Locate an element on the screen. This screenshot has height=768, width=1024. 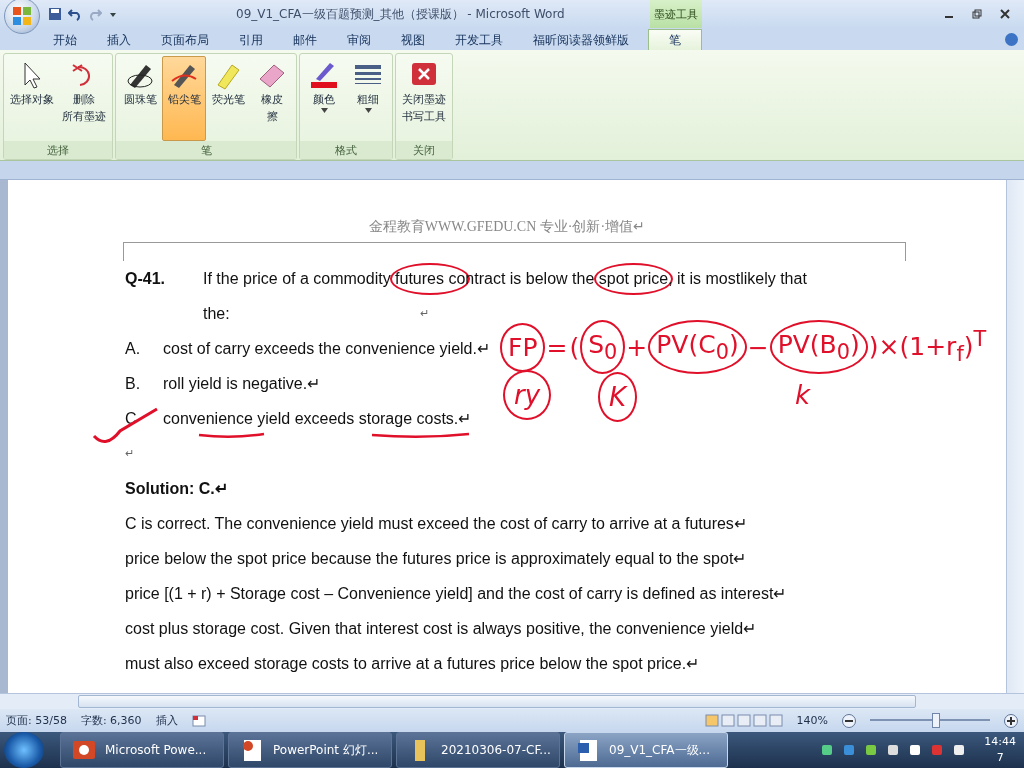
ribbon-button: 铅尖笔 is located at coordinates (184, 98).